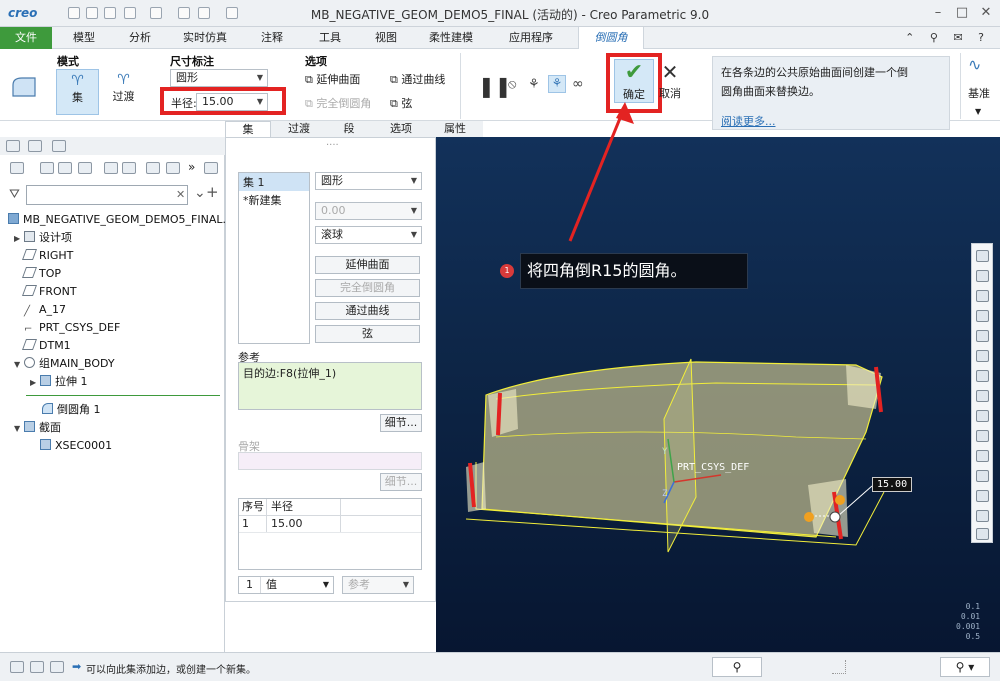 The image size is (1000, 681). Describe the element at coordinates (495, 86) in the screenshot. I see `pause-icon: ❚❚` at that location.